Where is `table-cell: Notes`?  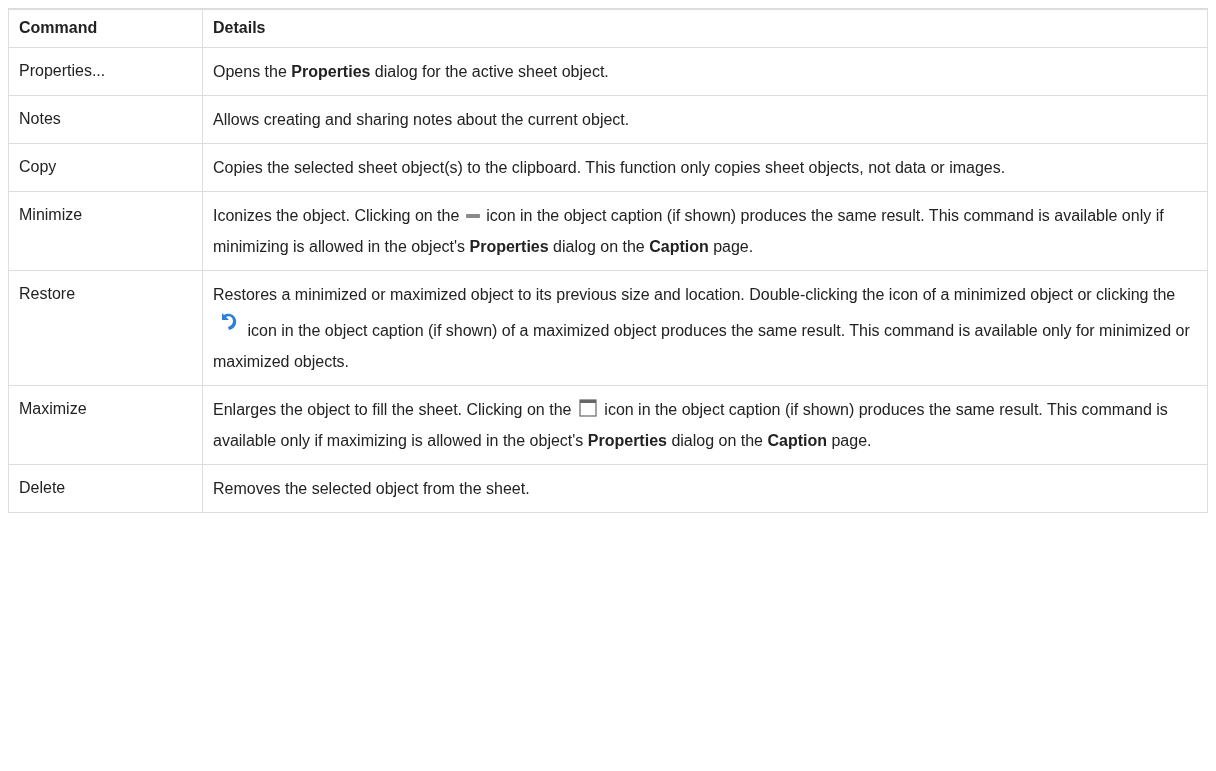 table-cell: Notes is located at coordinates (105, 119).